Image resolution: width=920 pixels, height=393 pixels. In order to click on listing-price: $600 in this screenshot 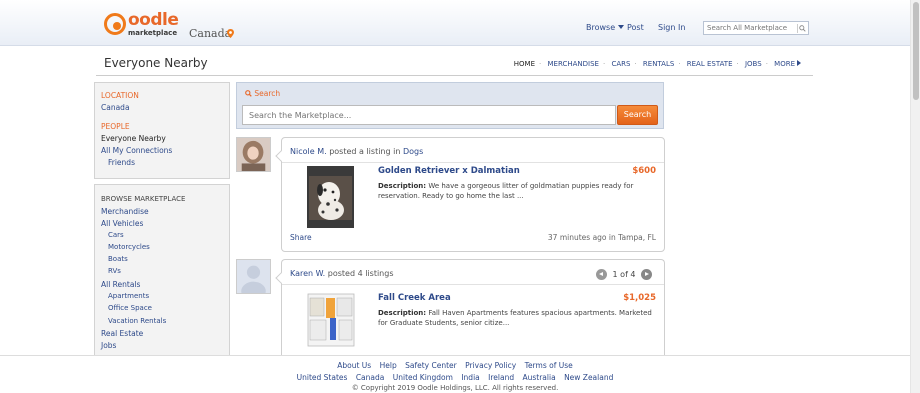, I will do `click(644, 171)`.